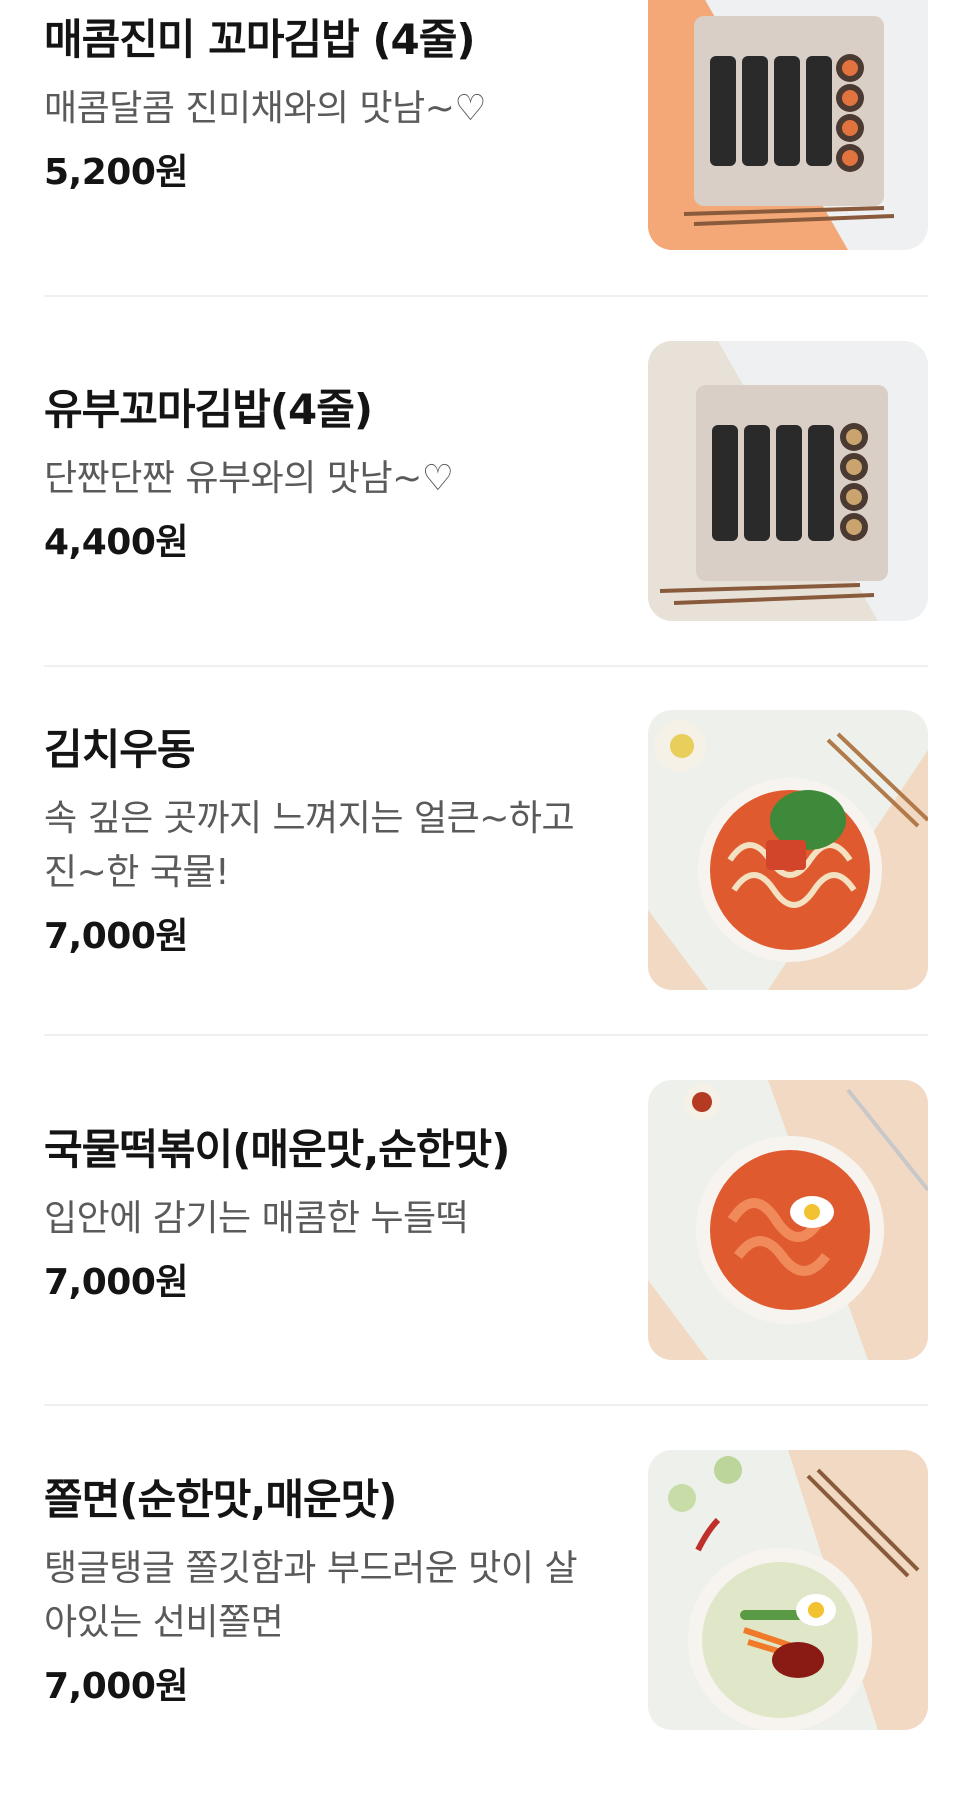 The width and height of the screenshot is (966, 1820). I want to click on menu-item-price: 4,400원, so click(116, 542).